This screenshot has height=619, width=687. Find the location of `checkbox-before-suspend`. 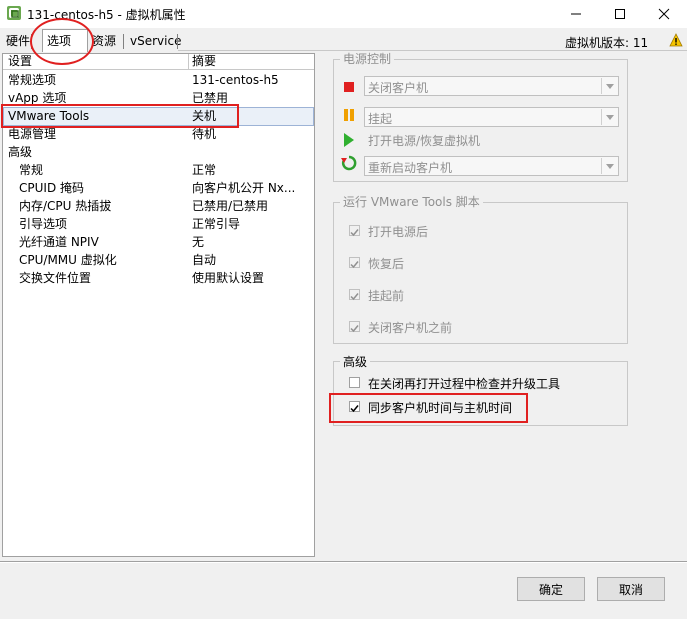

checkbox-before-suspend is located at coordinates (354, 295).